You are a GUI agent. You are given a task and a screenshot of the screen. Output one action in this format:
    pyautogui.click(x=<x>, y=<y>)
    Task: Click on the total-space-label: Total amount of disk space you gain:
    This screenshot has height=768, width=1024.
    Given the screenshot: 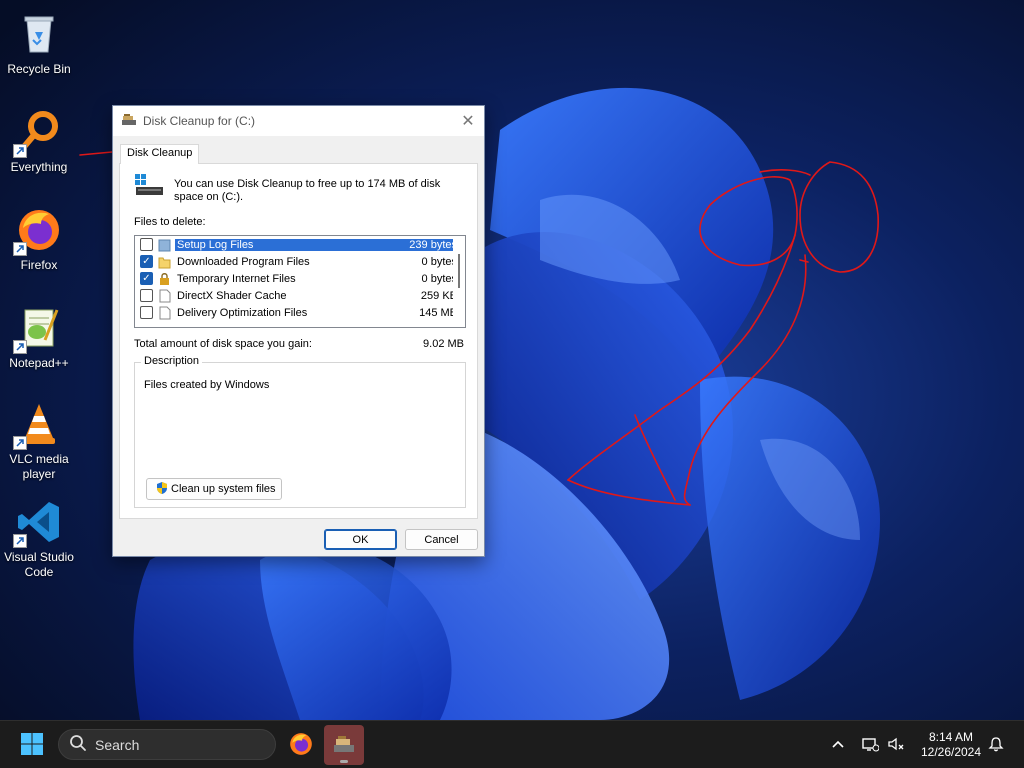 What is the action you would take?
    pyautogui.click(x=223, y=344)
    